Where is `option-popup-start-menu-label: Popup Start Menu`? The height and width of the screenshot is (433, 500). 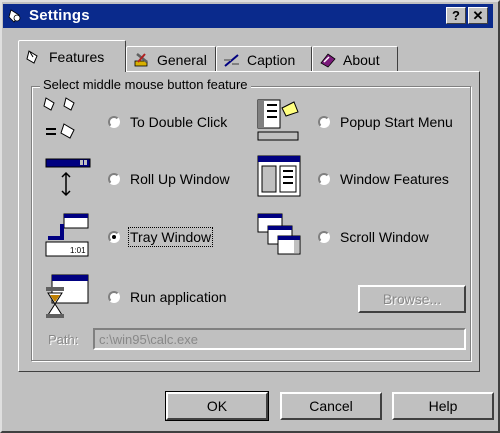 option-popup-start-menu-label: Popup Start Menu is located at coordinates (396, 122).